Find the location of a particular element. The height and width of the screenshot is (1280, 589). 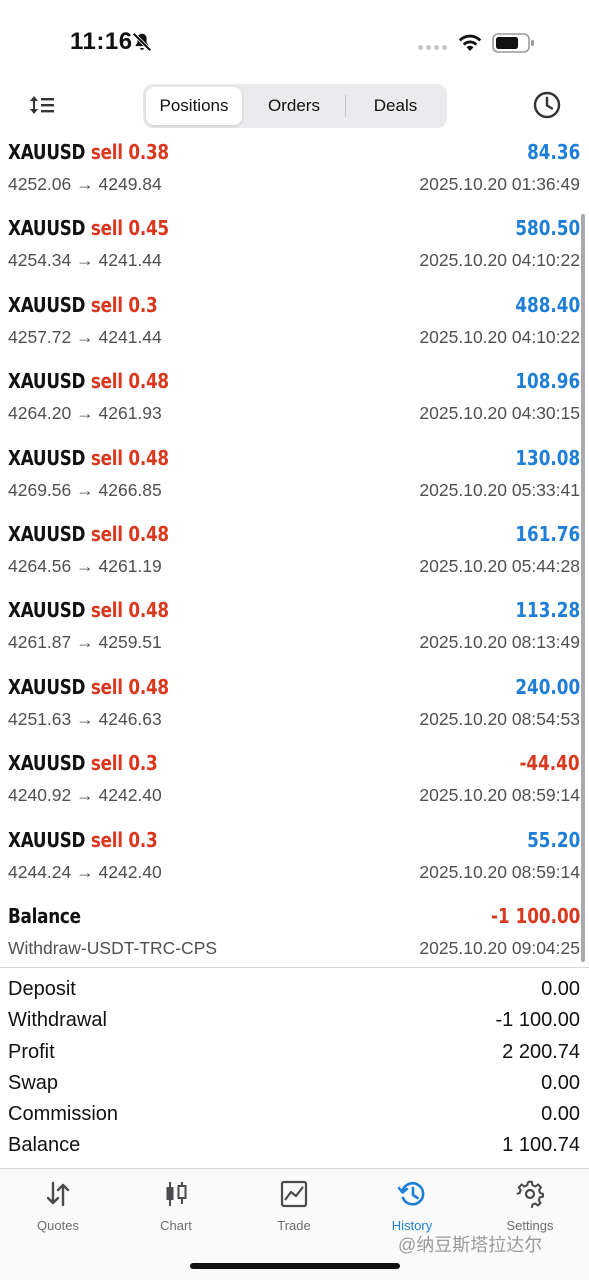

summary-label: Commission is located at coordinates (63, 1114).